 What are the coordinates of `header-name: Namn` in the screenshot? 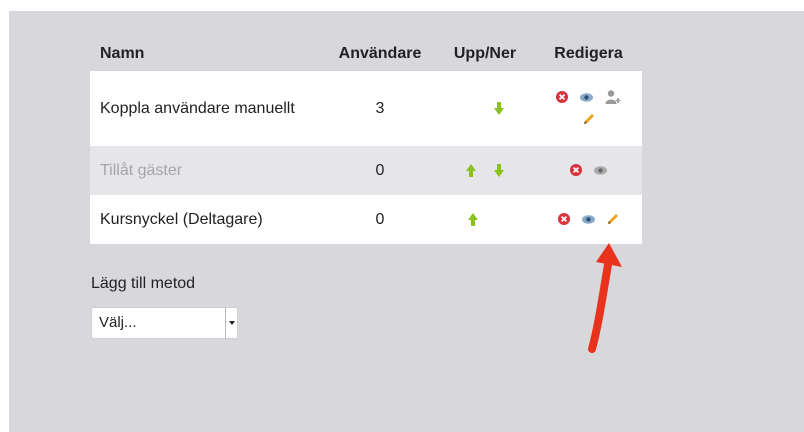 It's located at (122, 53).